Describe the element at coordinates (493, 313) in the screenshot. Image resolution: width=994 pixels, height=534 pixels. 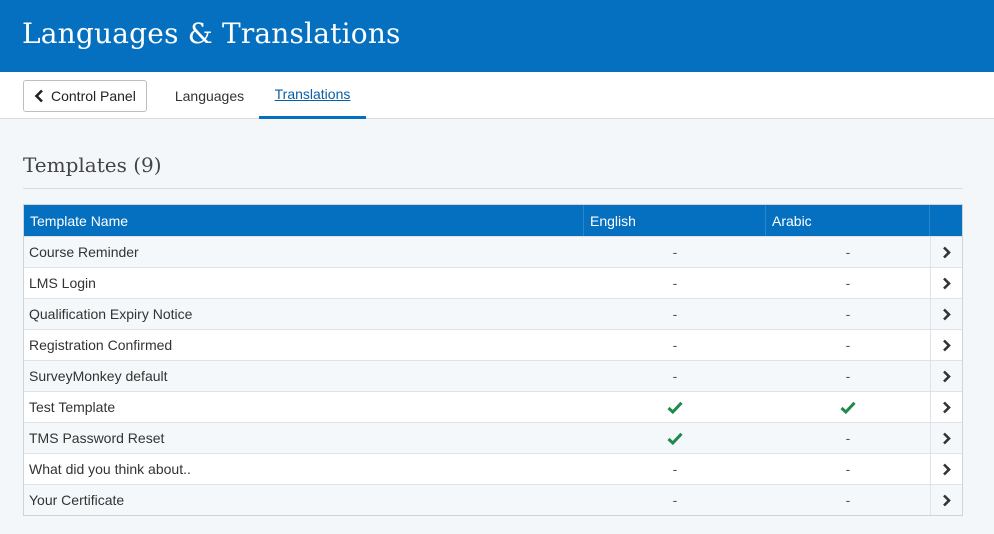
I see `table-row: Qualification Expiry Notice - -` at that location.